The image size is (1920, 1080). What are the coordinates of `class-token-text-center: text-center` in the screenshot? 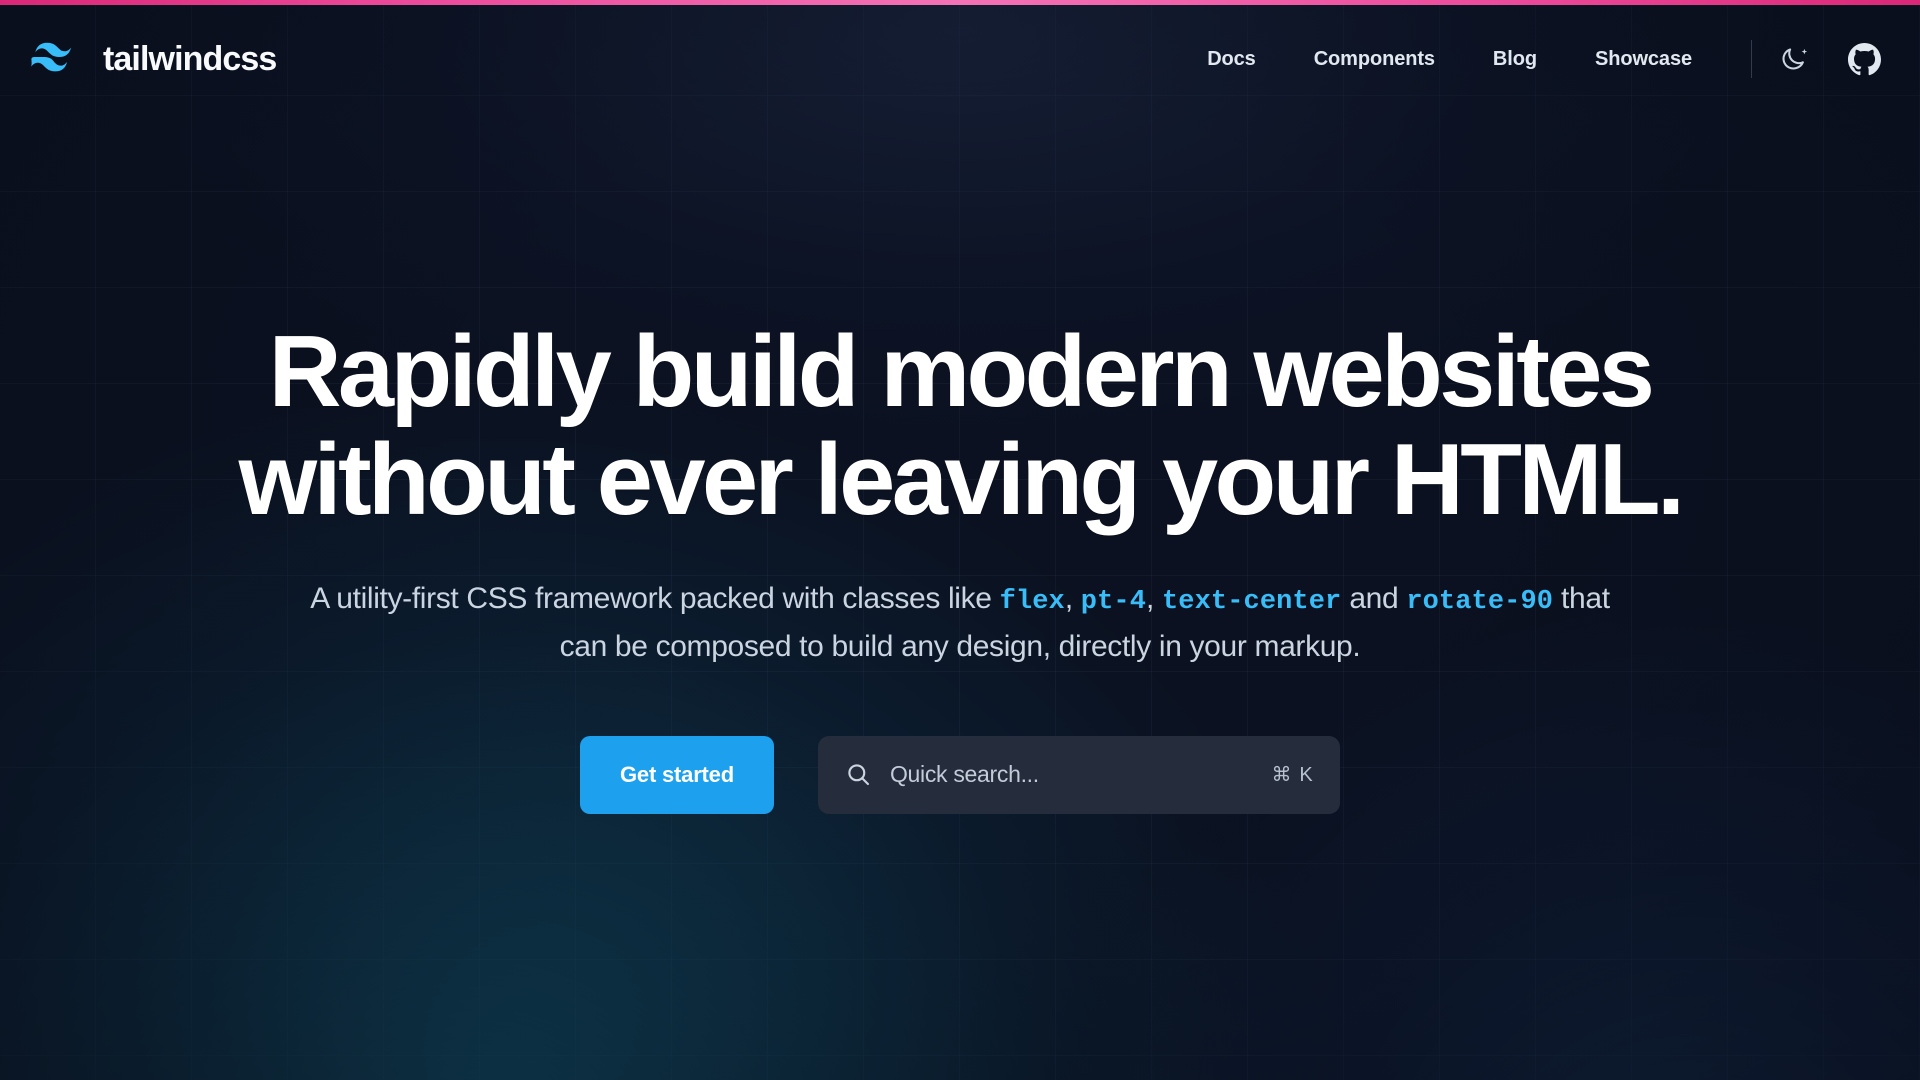 It's located at (1252, 602).